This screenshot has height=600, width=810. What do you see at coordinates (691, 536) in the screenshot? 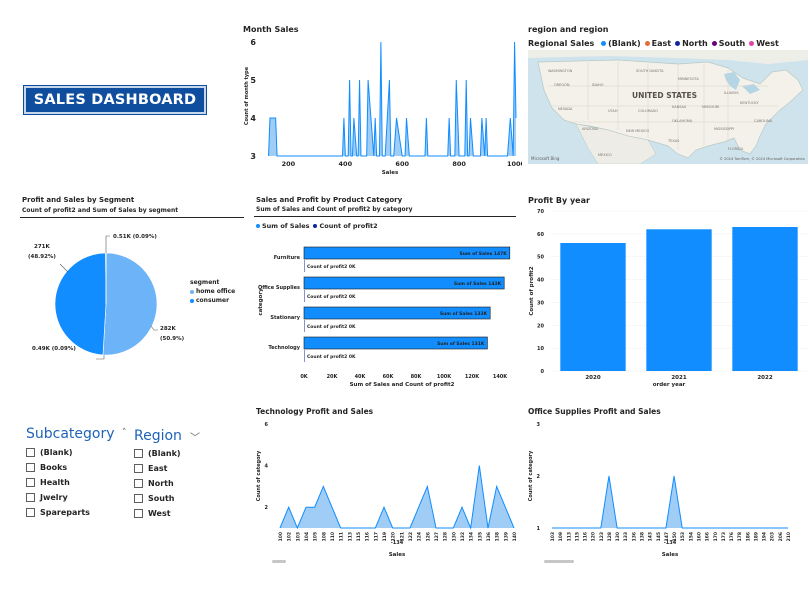
I see `x-tick-label: 154` at bounding box center [691, 536].